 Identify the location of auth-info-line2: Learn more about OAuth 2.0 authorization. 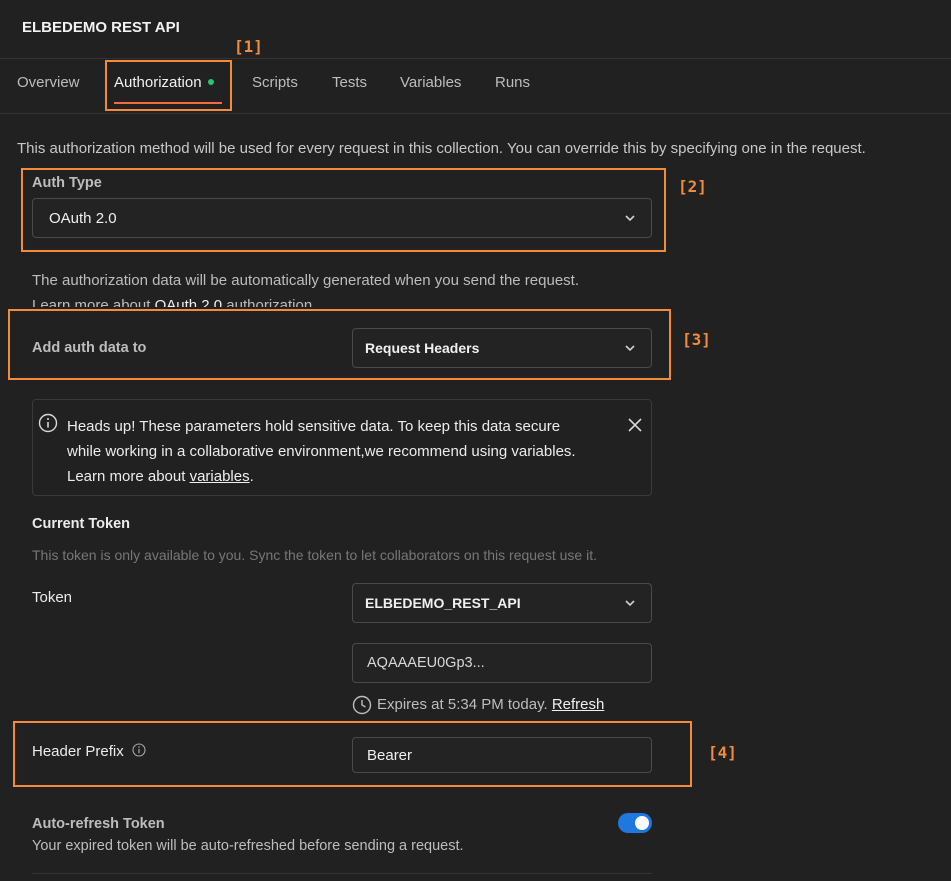
(172, 302).